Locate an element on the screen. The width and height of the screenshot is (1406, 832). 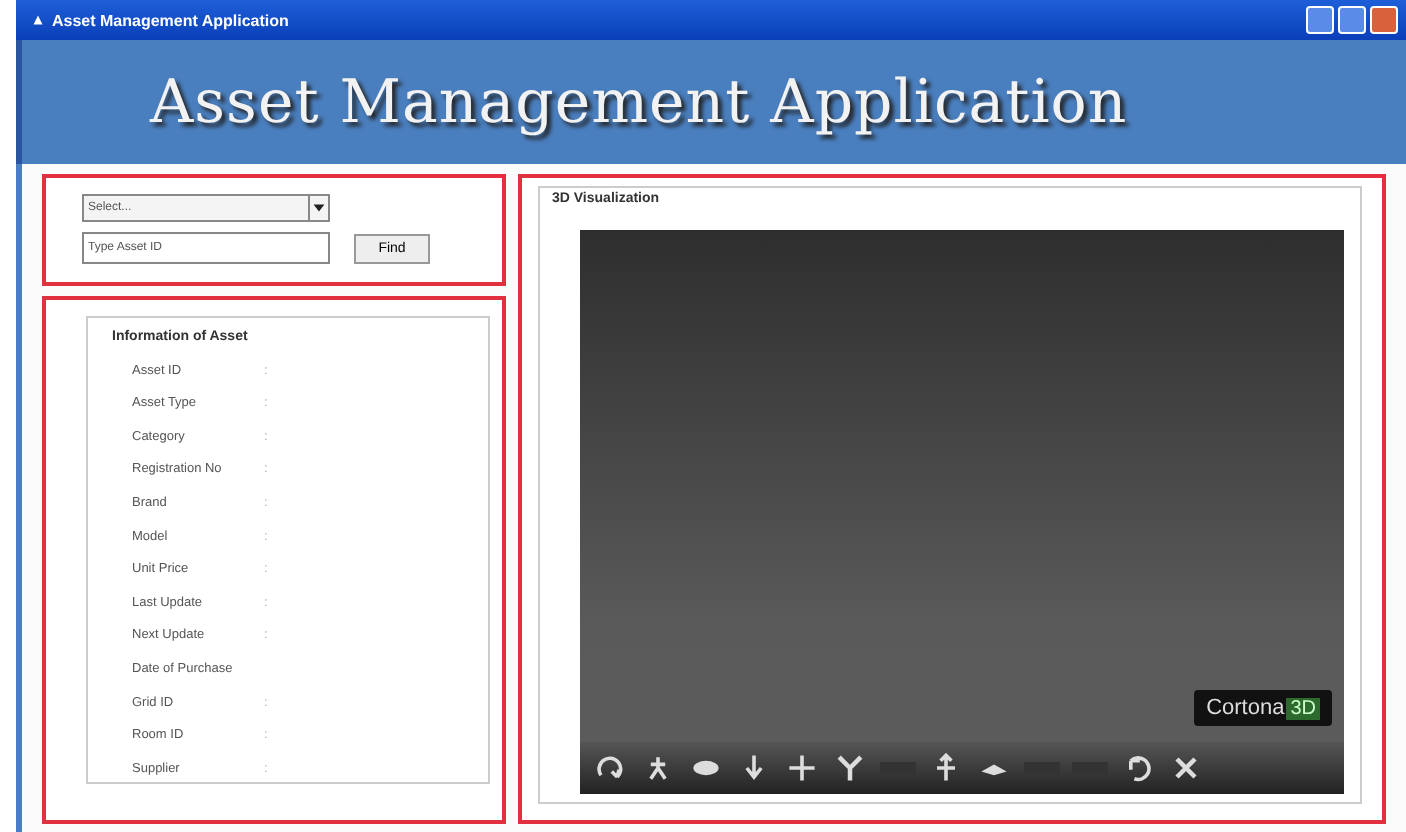
close-button is located at coordinates (1384, 20).